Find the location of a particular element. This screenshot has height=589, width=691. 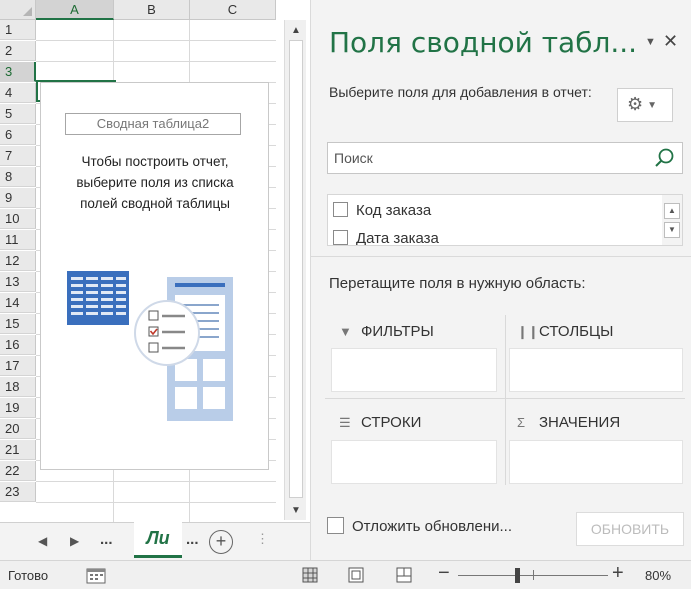

row-header-14: 14 is located at coordinates (18, 303).